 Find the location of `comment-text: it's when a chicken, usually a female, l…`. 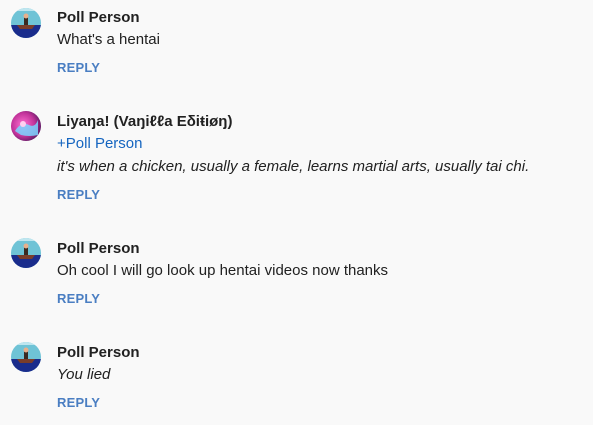

comment-text: it's when a chicken, usually a female, l… is located at coordinates (293, 166).